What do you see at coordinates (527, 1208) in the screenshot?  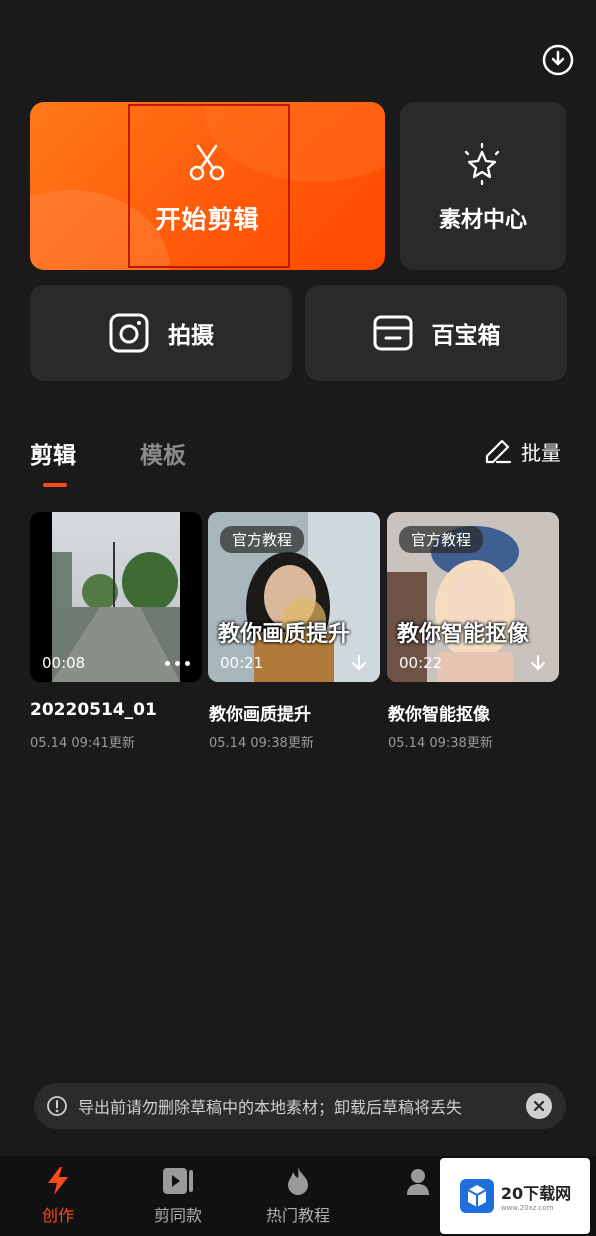 I see `watermark-subtext: www.20xz.com` at bounding box center [527, 1208].